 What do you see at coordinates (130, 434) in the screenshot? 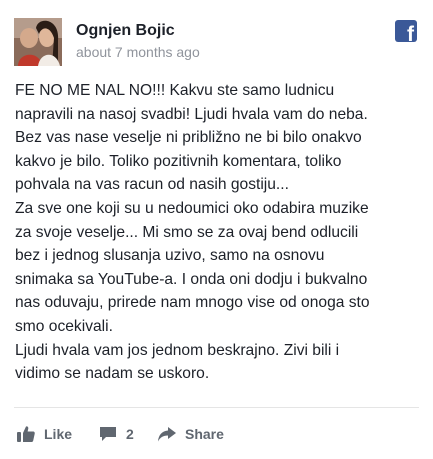
I see `comment-count: 2` at bounding box center [130, 434].